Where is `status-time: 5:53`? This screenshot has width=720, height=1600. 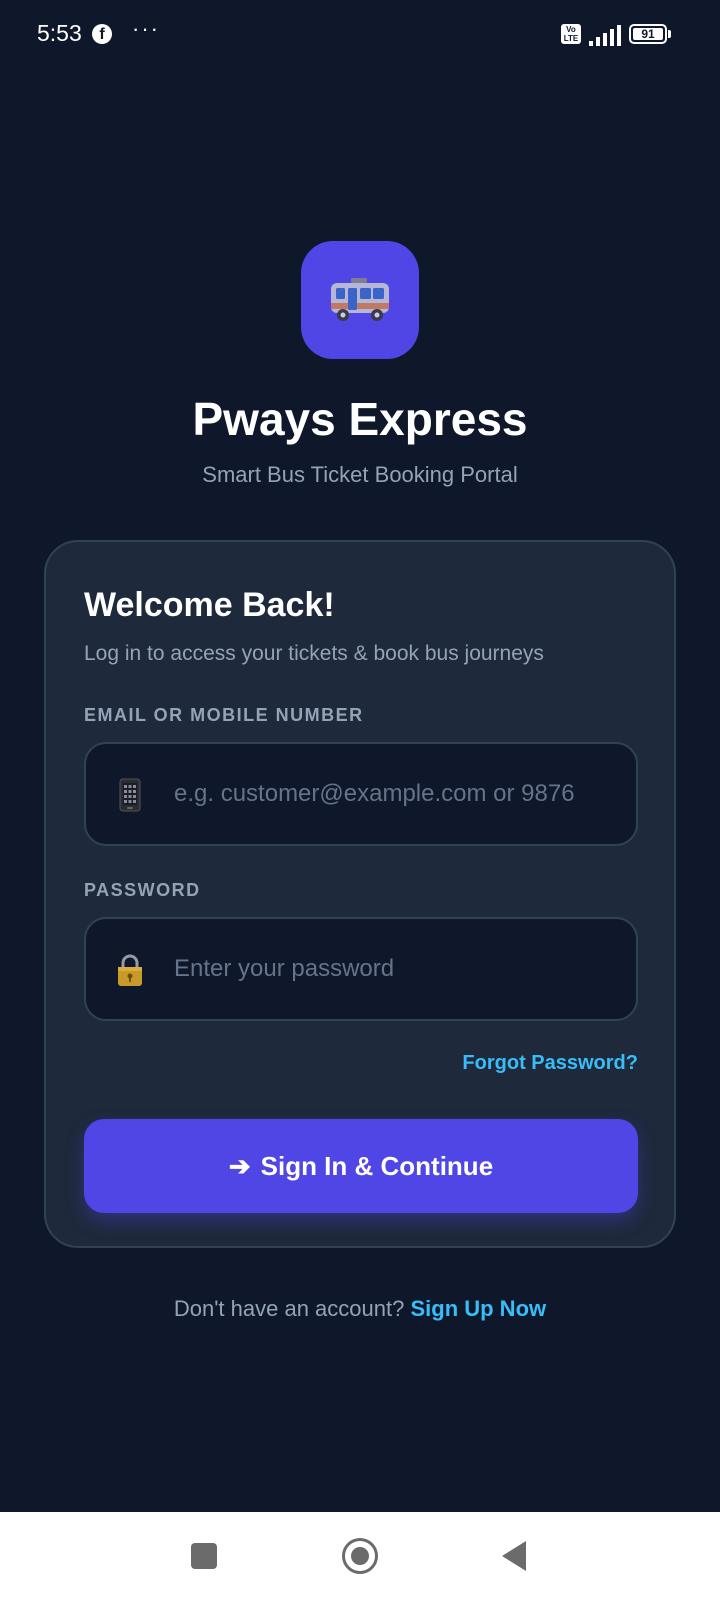 status-time: 5:53 is located at coordinates (59, 33).